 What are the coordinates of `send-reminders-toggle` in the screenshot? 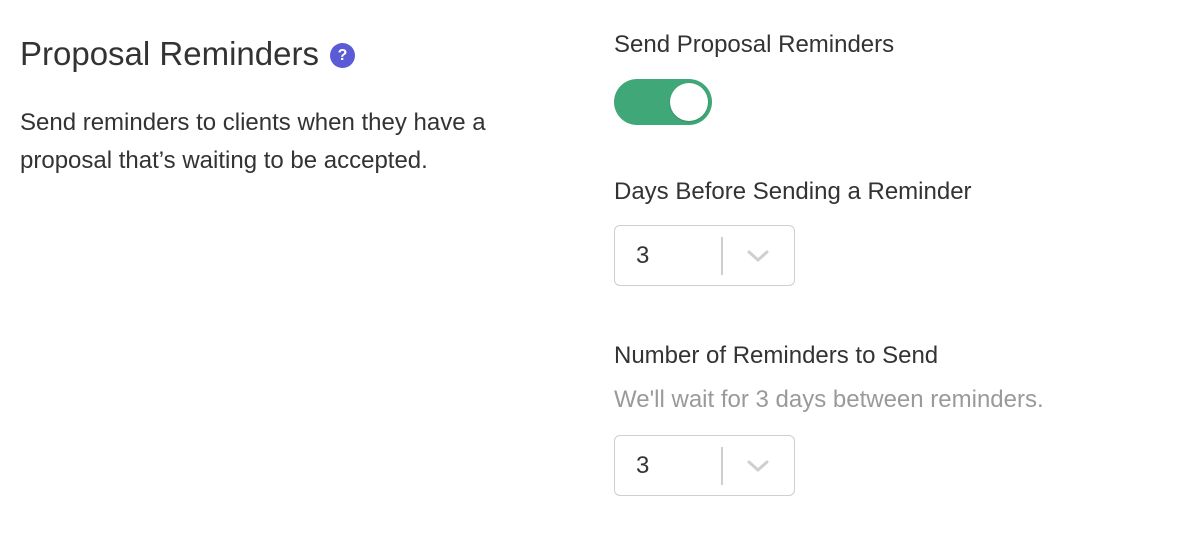 It's located at (663, 102).